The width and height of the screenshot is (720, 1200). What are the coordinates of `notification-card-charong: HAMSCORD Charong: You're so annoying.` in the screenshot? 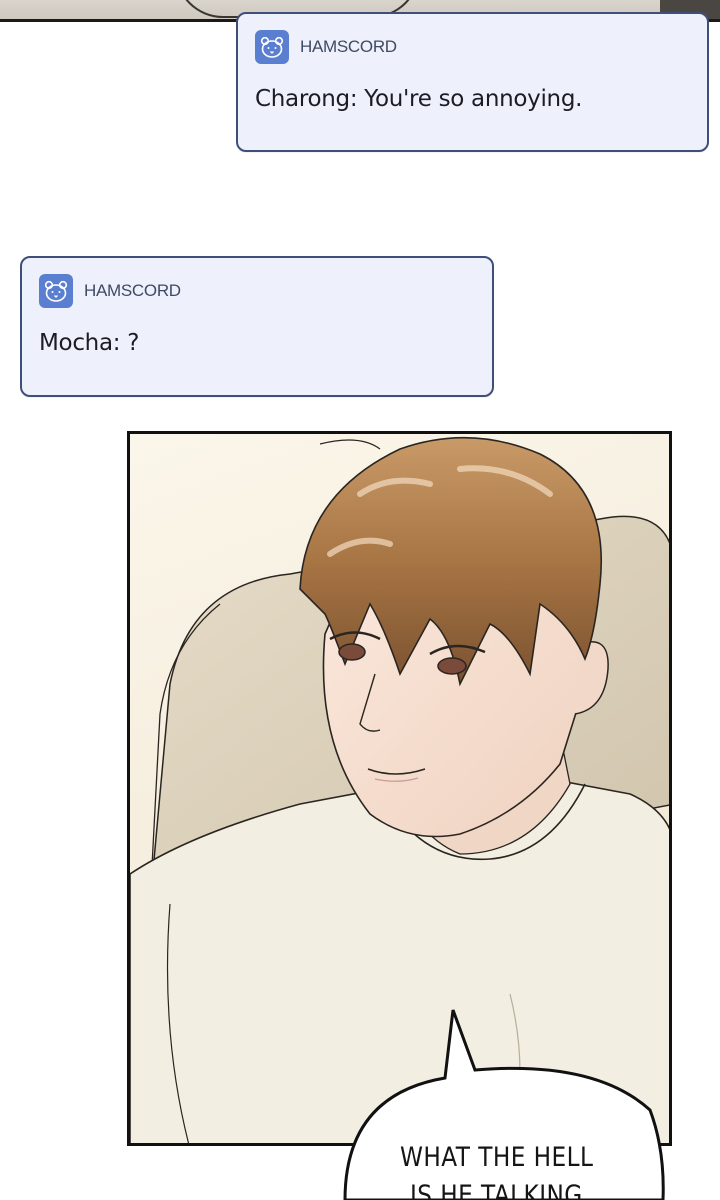 It's located at (472, 82).